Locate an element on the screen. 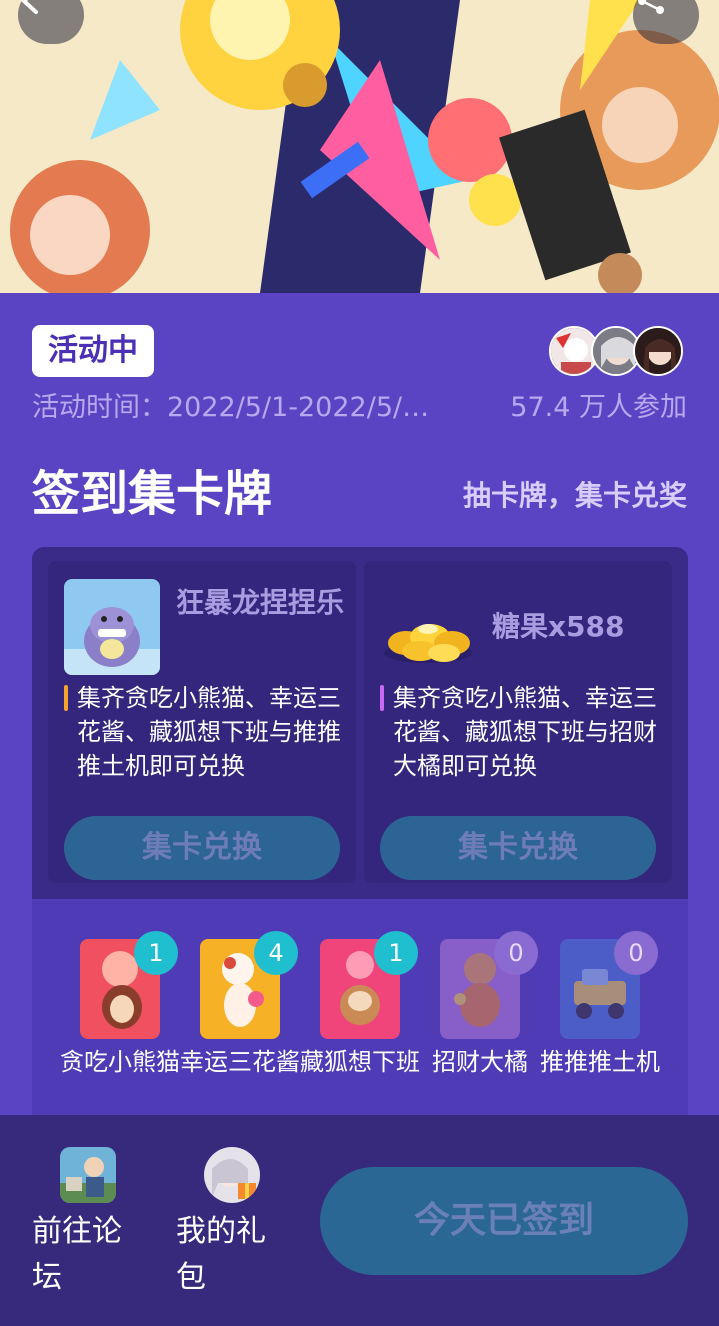  reward-name: 糖果x588 is located at coordinates (558, 626).